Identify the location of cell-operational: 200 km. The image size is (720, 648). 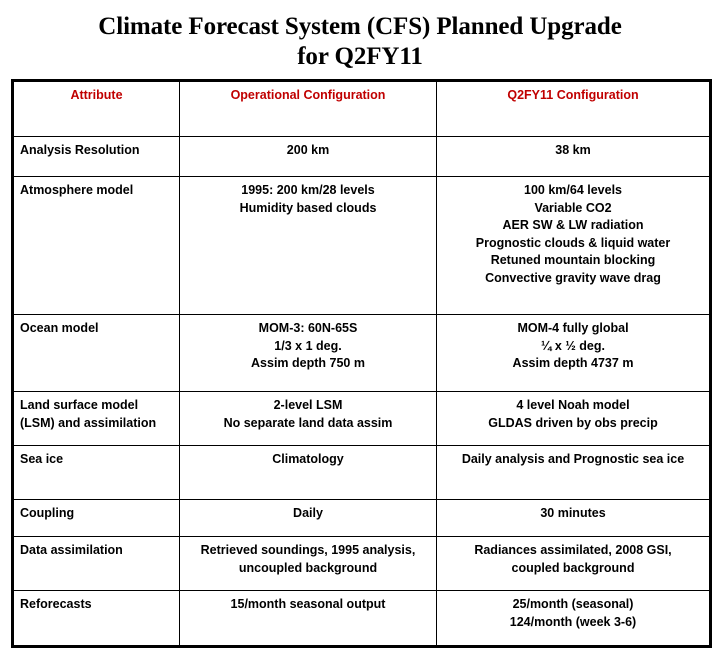
(308, 156).